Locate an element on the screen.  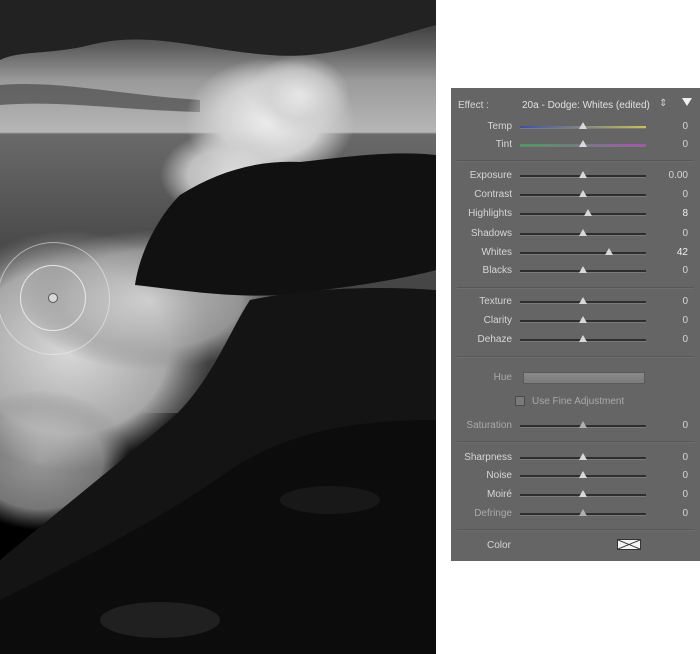
color-swatch is located at coordinates (629, 544).